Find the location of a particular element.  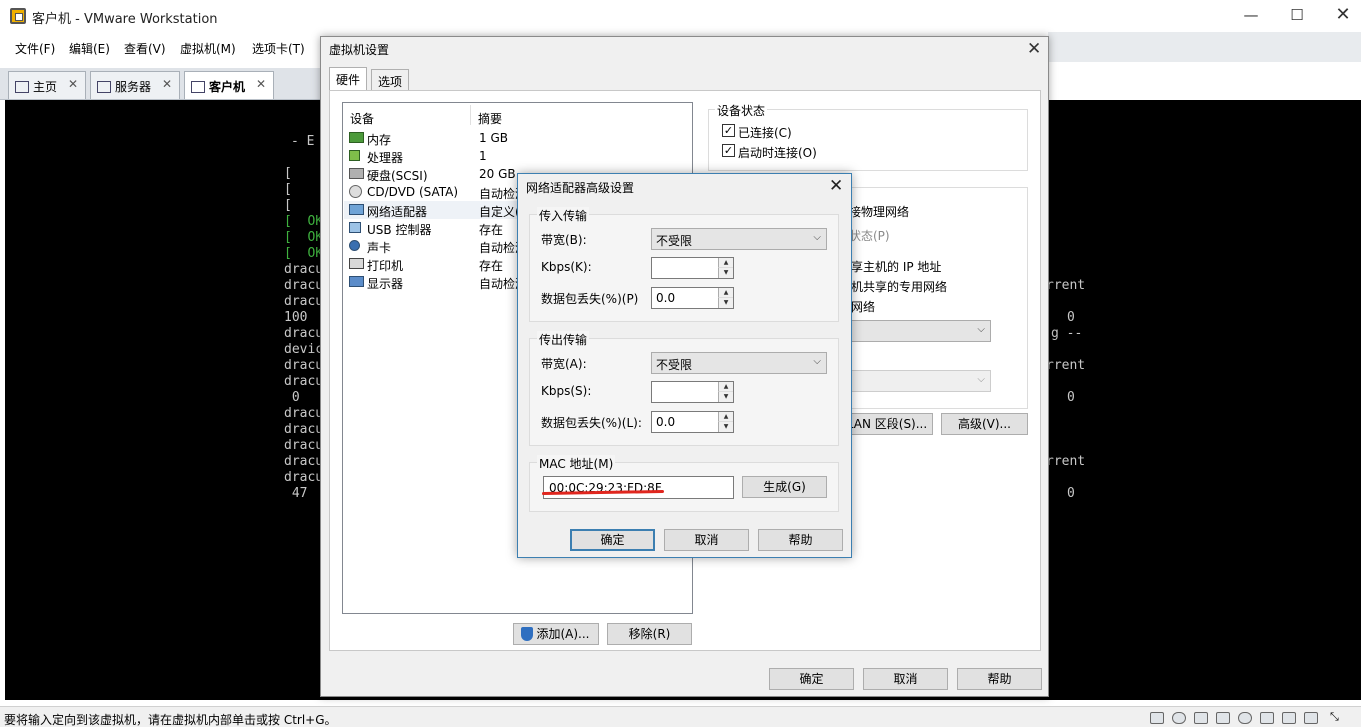

sound-icon is located at coordinates (1245, 718).